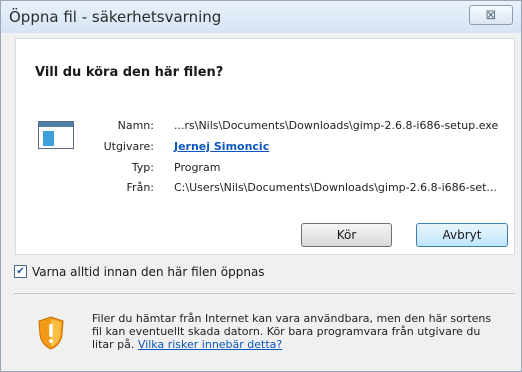 Image resolution: width=522 pixels, height=372 pixels. What do you see at coordinates (20, 271) in the screenshot?
I see `always-warn-checkbox: ✔` at bounding box center [20, 271].